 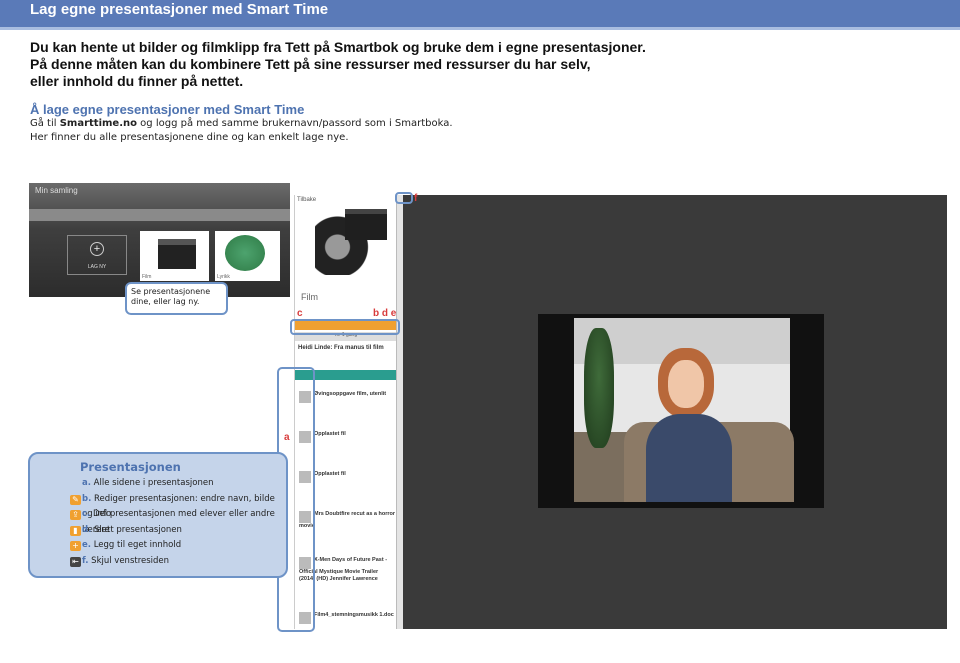 What do you see at coordinates (159, 215) in the screenshot?
I see `toolbar` at bounding box center [159, 215].